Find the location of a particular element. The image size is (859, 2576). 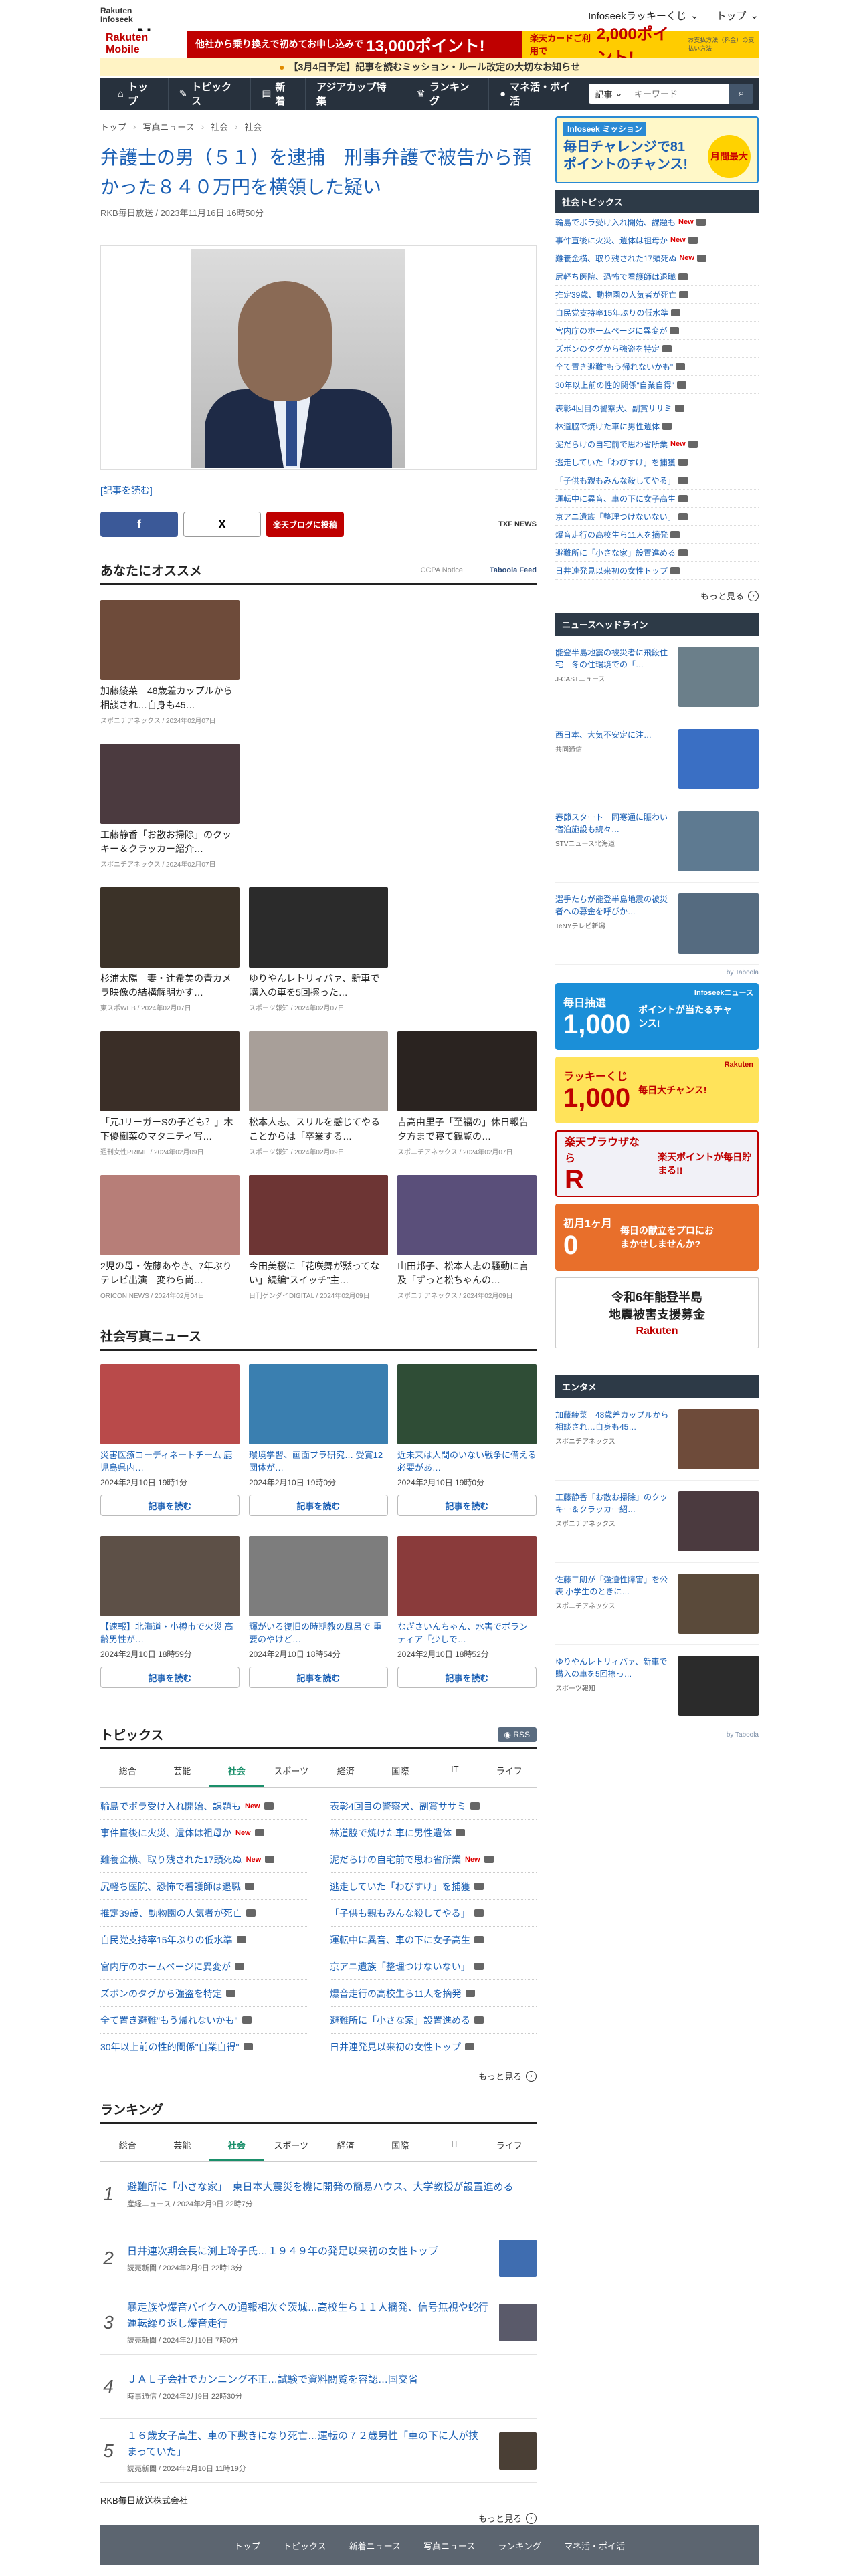

social-topic-item: 事件直後に火災、遺体は祖母か New is located at coordinates (657, 240).